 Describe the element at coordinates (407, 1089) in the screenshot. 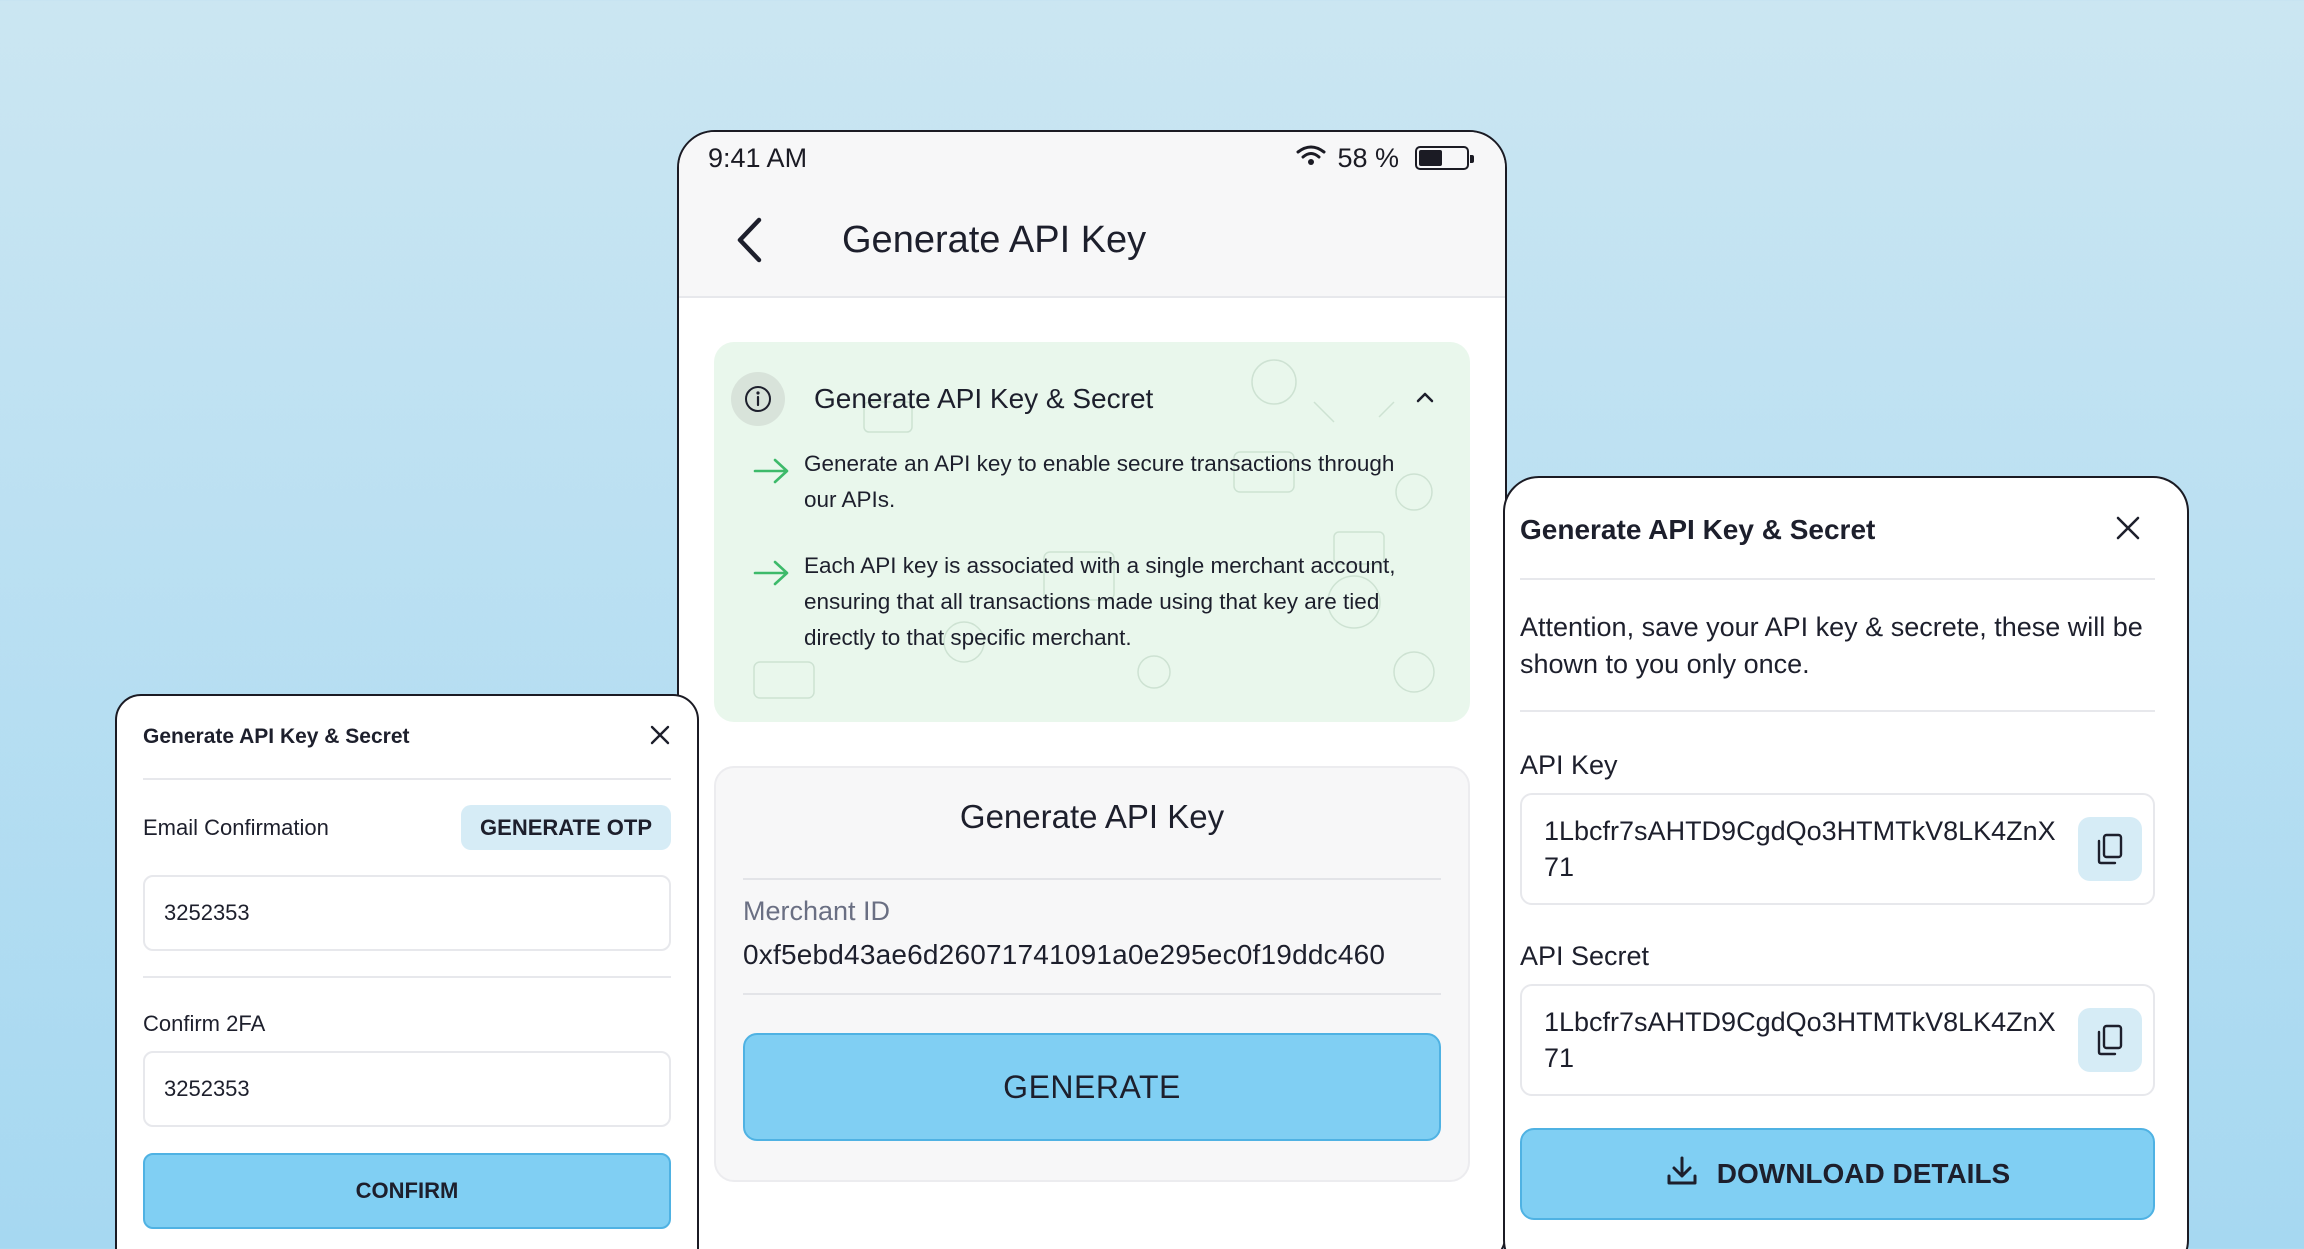

I see `twofa-code-input: 3252353` at that location.